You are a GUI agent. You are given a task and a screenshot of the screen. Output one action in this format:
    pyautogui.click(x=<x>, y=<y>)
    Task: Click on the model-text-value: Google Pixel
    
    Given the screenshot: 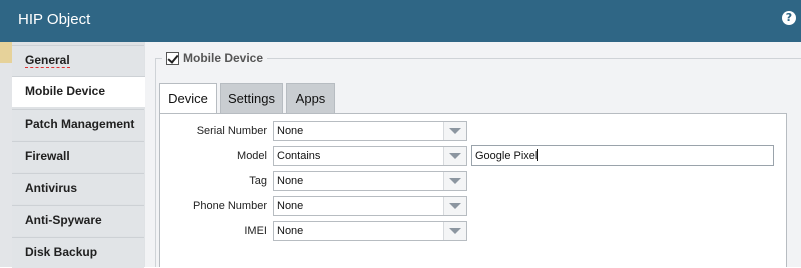 What is the action you would take?
    pyautogui.click(x=506, y=156)
    